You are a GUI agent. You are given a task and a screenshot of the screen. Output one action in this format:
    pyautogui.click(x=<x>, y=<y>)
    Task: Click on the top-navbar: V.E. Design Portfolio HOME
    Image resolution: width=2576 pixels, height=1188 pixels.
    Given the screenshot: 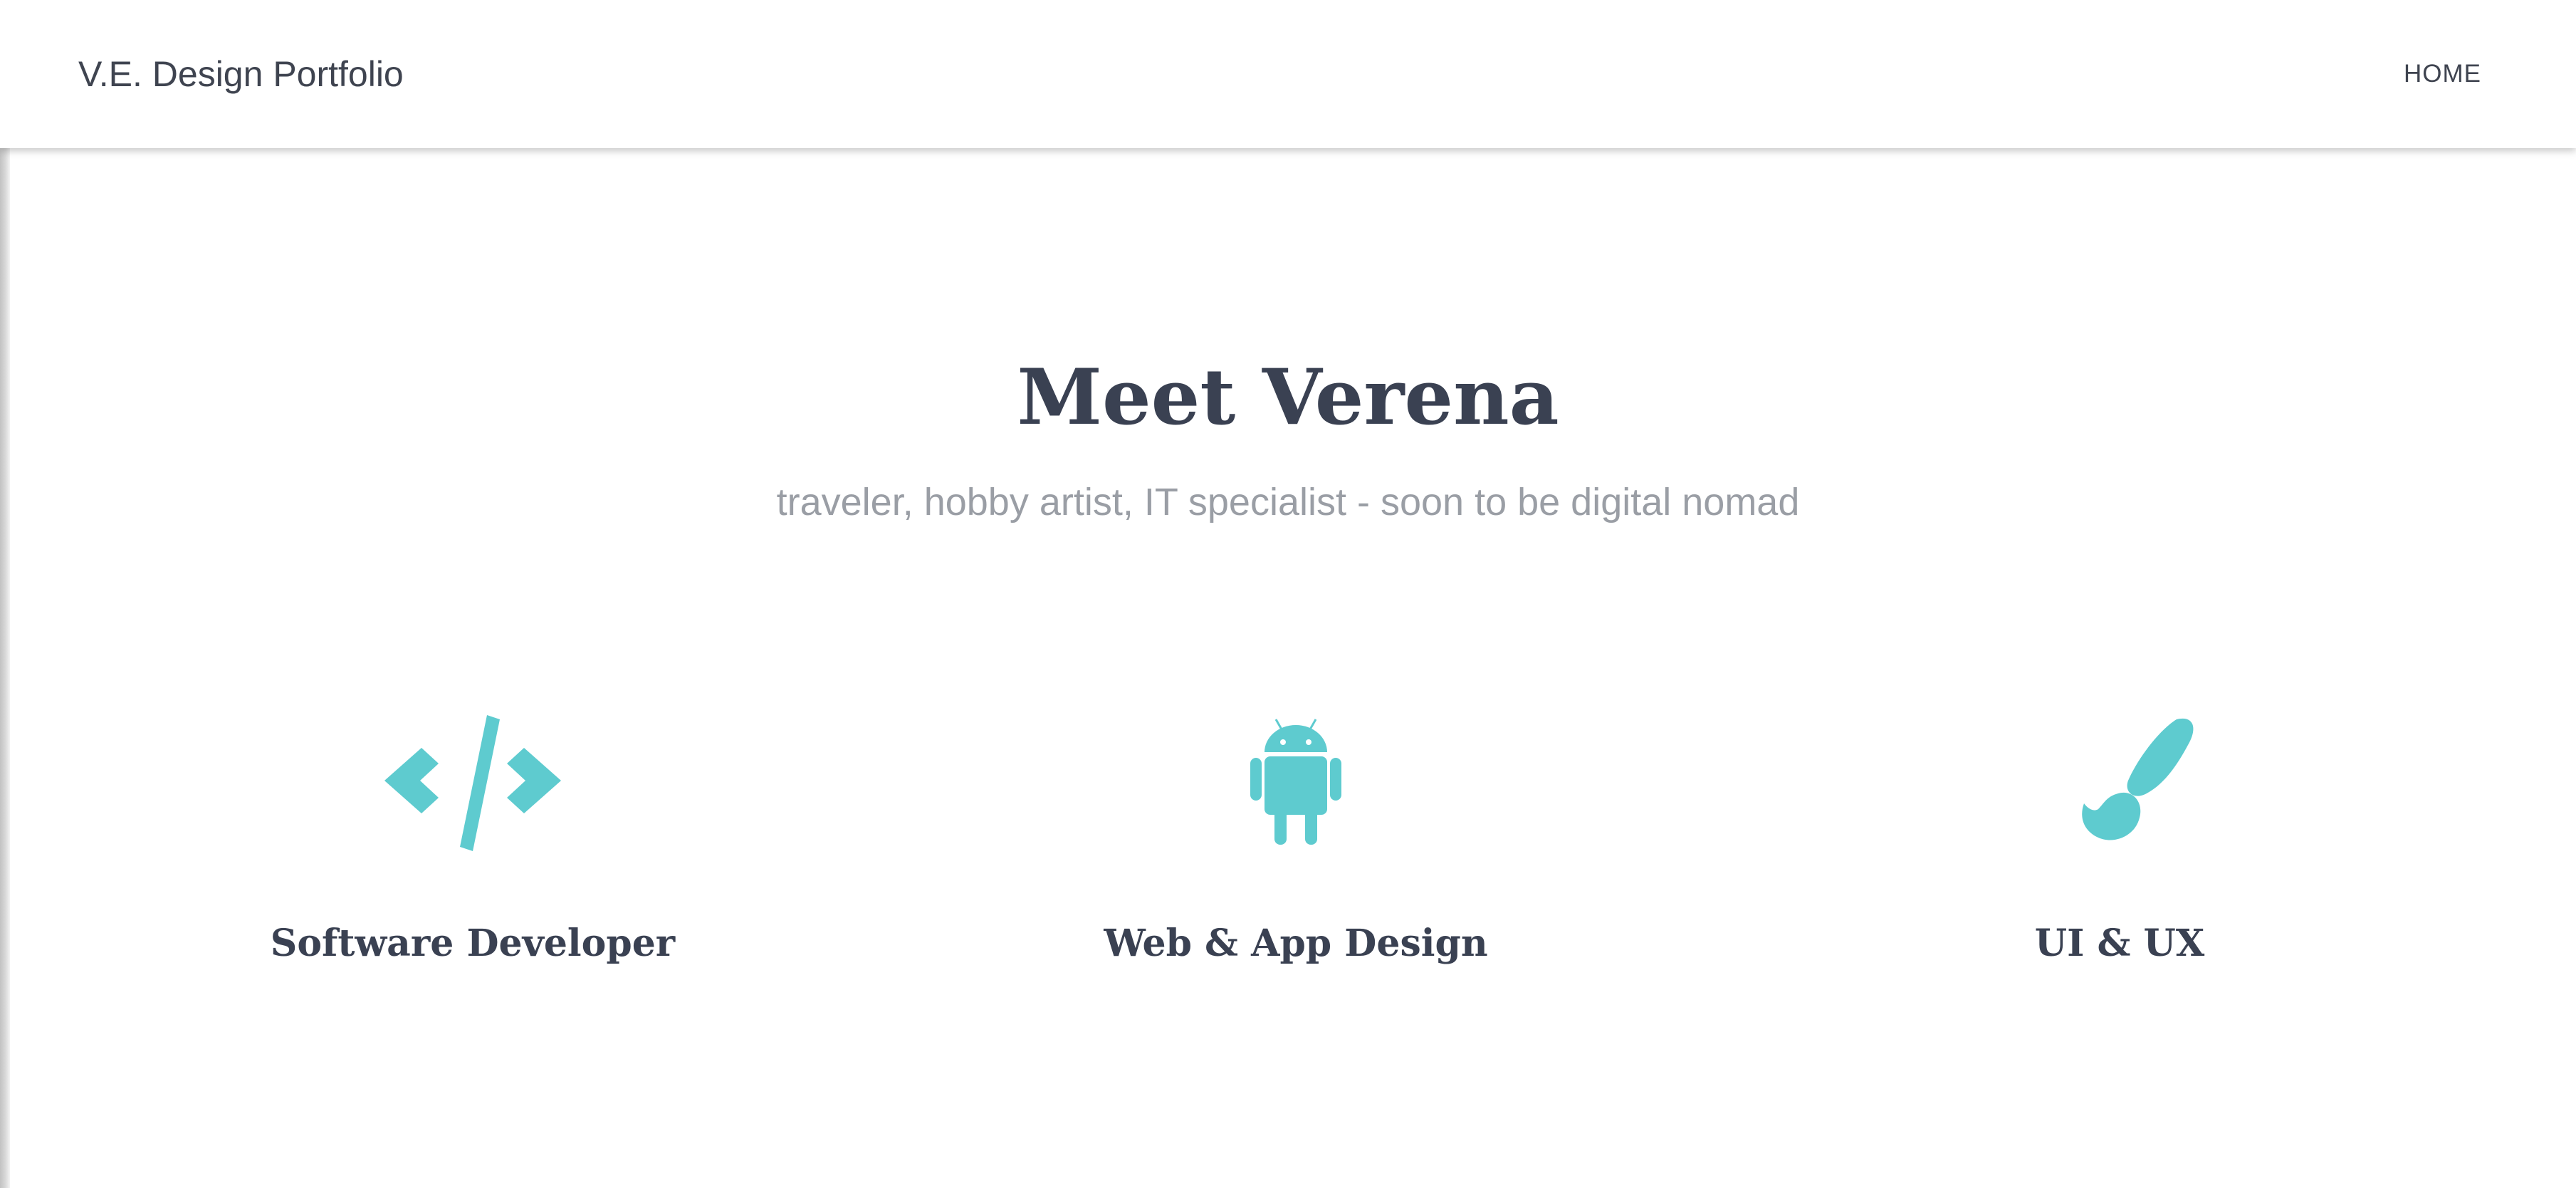 What is the action you would take?
    pyautogui.click(x=1288, y=74)
    